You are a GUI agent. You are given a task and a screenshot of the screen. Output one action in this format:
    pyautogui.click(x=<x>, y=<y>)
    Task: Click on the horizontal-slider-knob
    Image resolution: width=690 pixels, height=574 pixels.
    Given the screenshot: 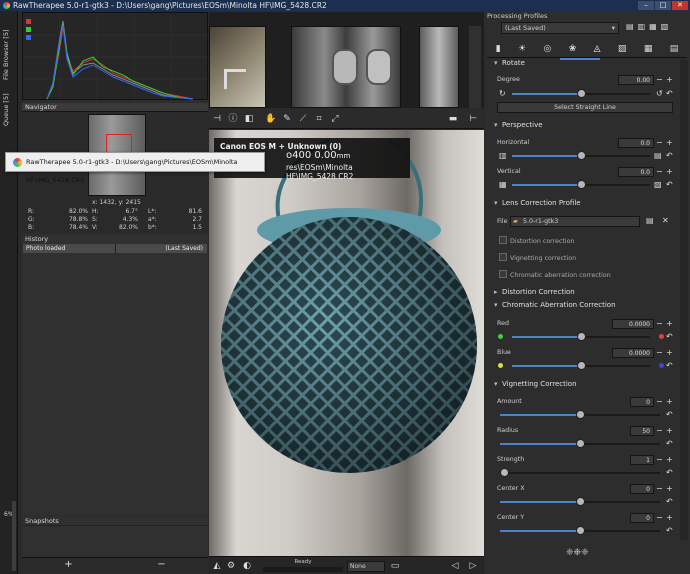 What is the action you would take?
    pyautogui.click(x=581, y=155)
    